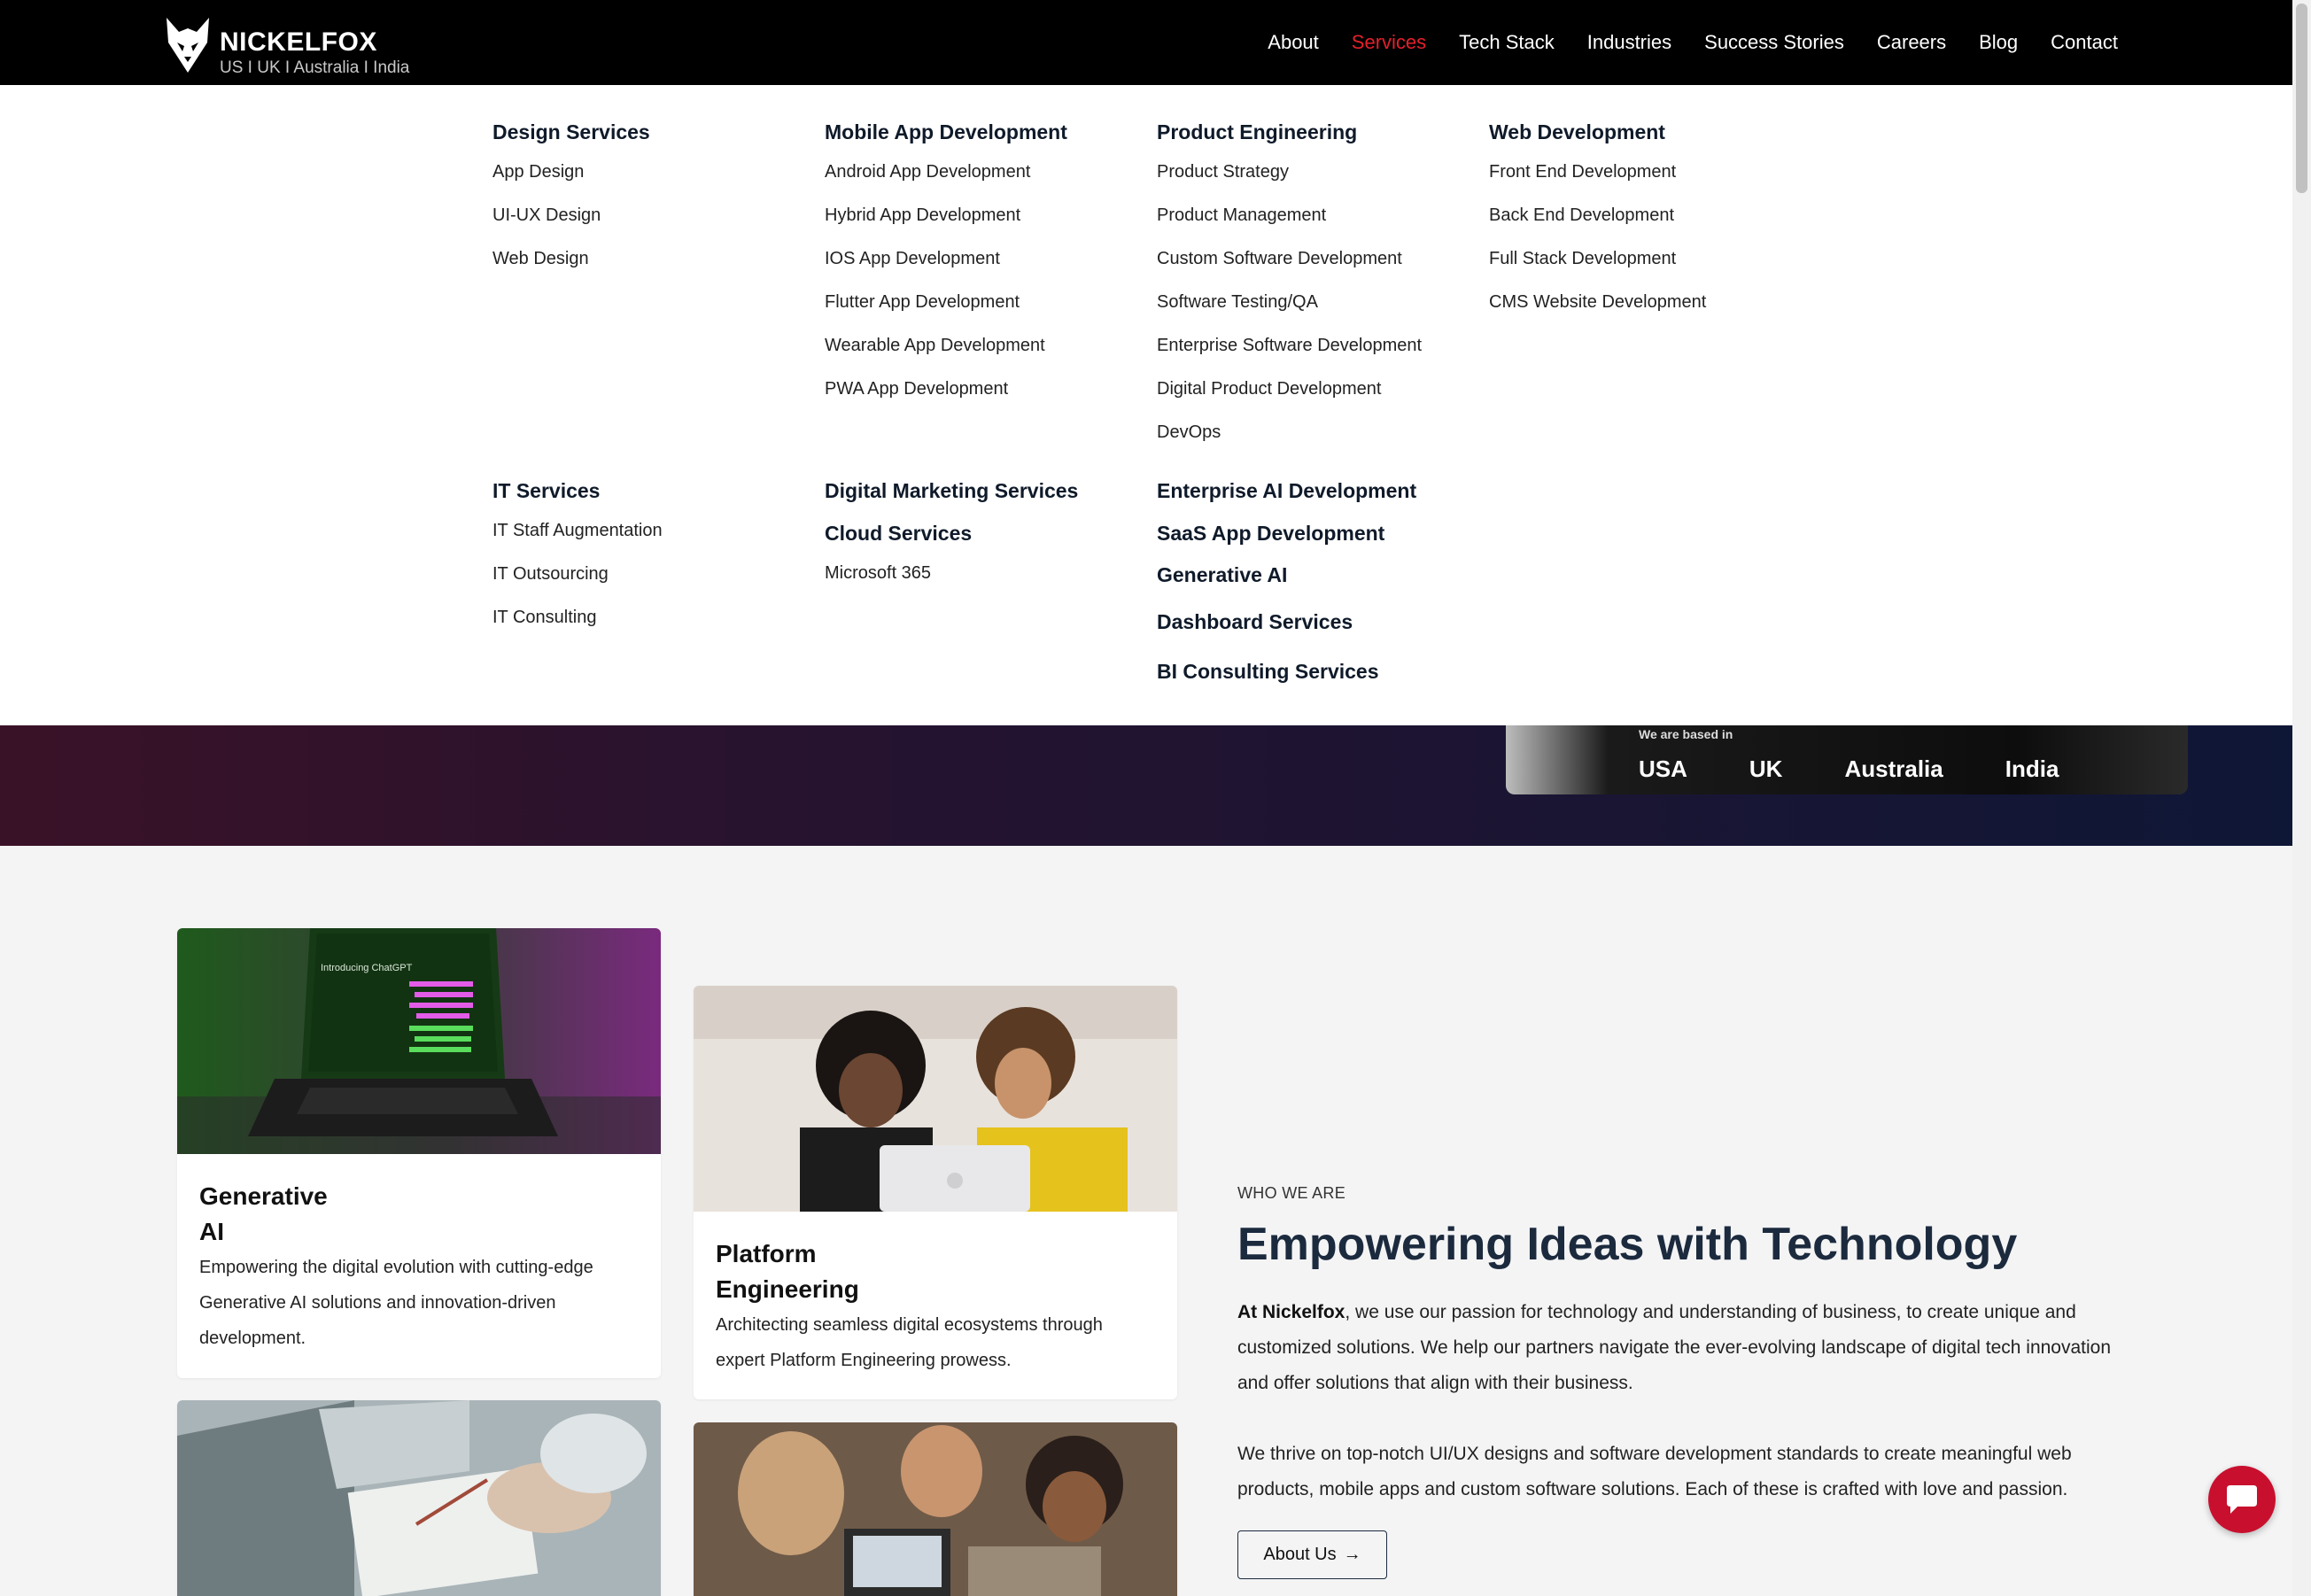 This screenshot has width=2311, height=1596. I want to click on arrow-right-icon: →, so click(1352, 1554).